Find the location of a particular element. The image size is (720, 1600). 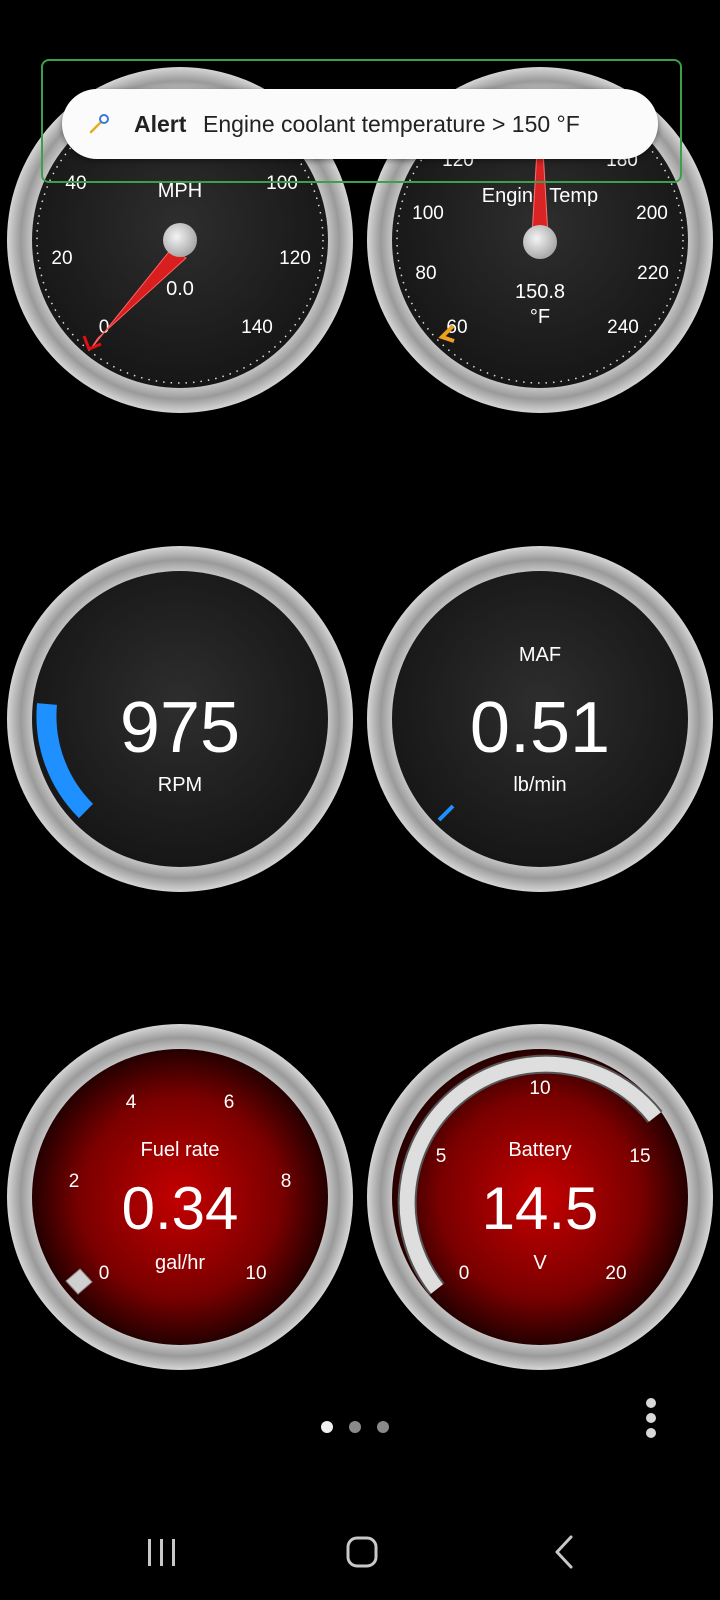

temp-tick-200: 200 is located at coordinates (652, 213).